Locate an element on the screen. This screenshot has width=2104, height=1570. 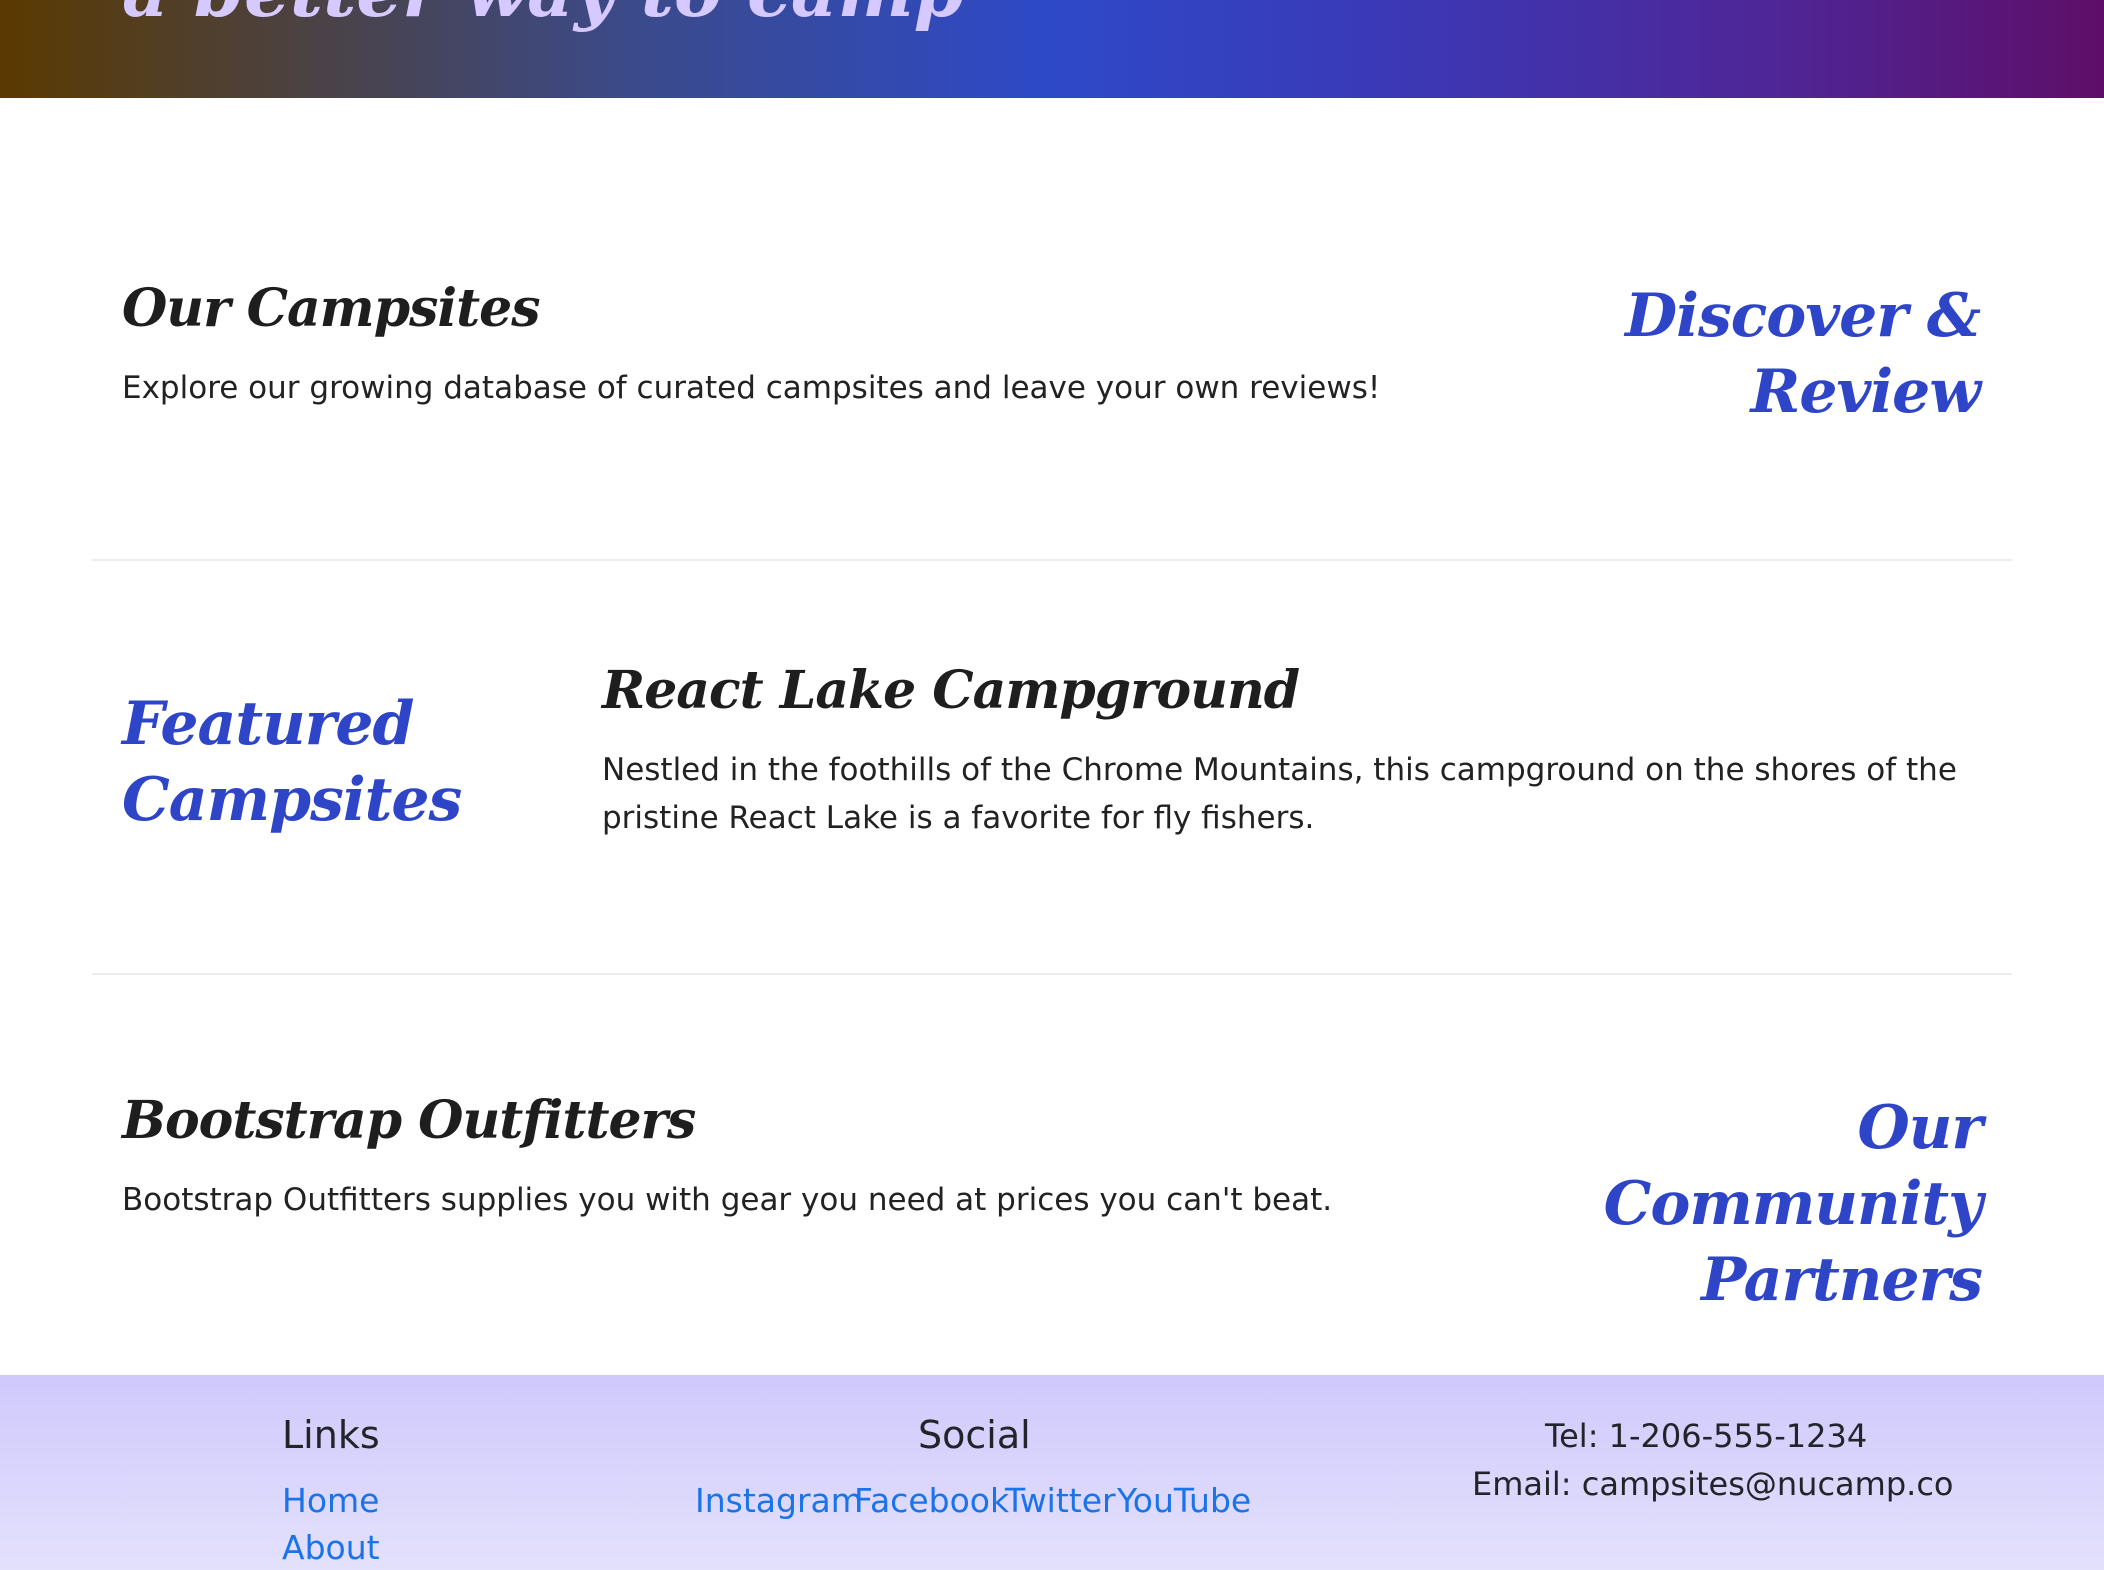
community-partners-heading: Our Community Partners is located at coordinates (1731, 1204).